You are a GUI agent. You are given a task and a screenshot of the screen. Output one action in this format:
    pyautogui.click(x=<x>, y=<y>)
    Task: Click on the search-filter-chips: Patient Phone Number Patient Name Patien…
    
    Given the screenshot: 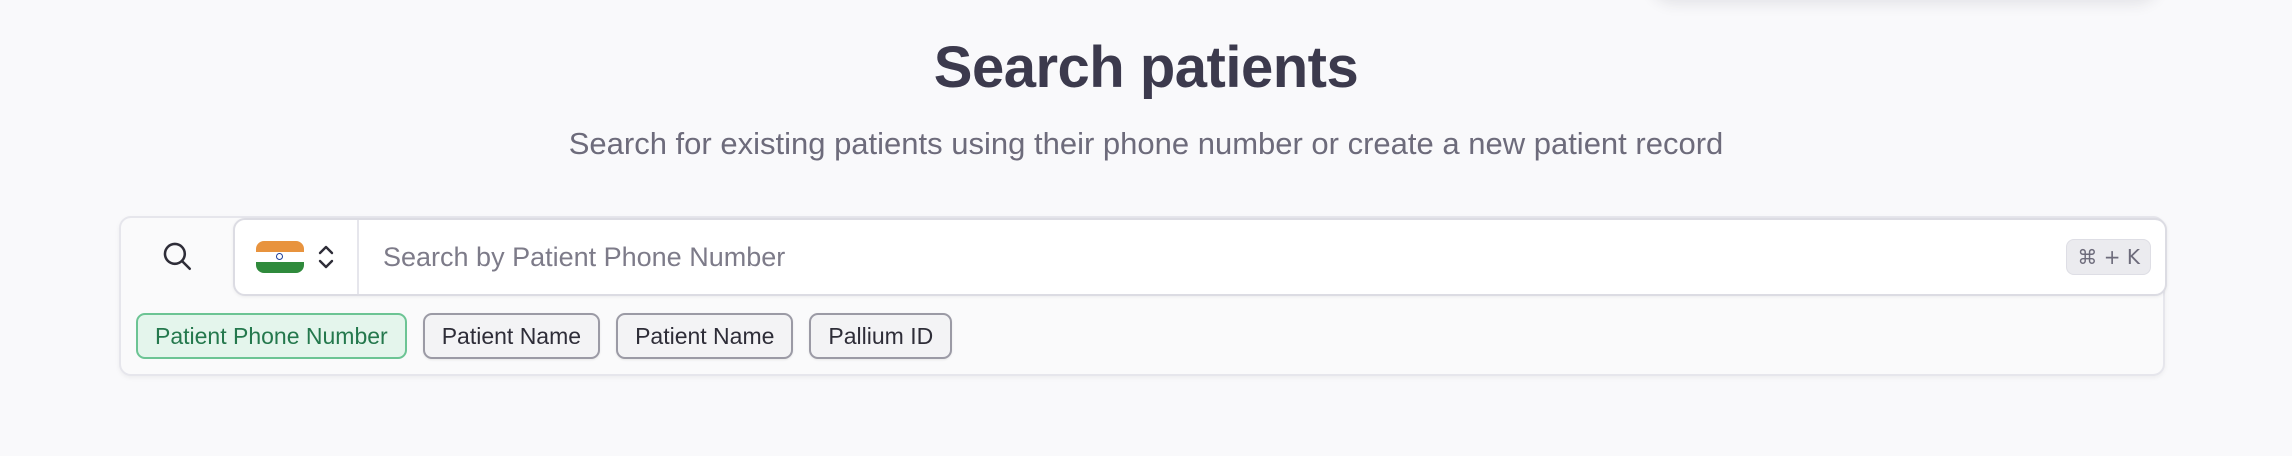 What is the action you would take?
    pyautogui.click(x=544, y=336)
    